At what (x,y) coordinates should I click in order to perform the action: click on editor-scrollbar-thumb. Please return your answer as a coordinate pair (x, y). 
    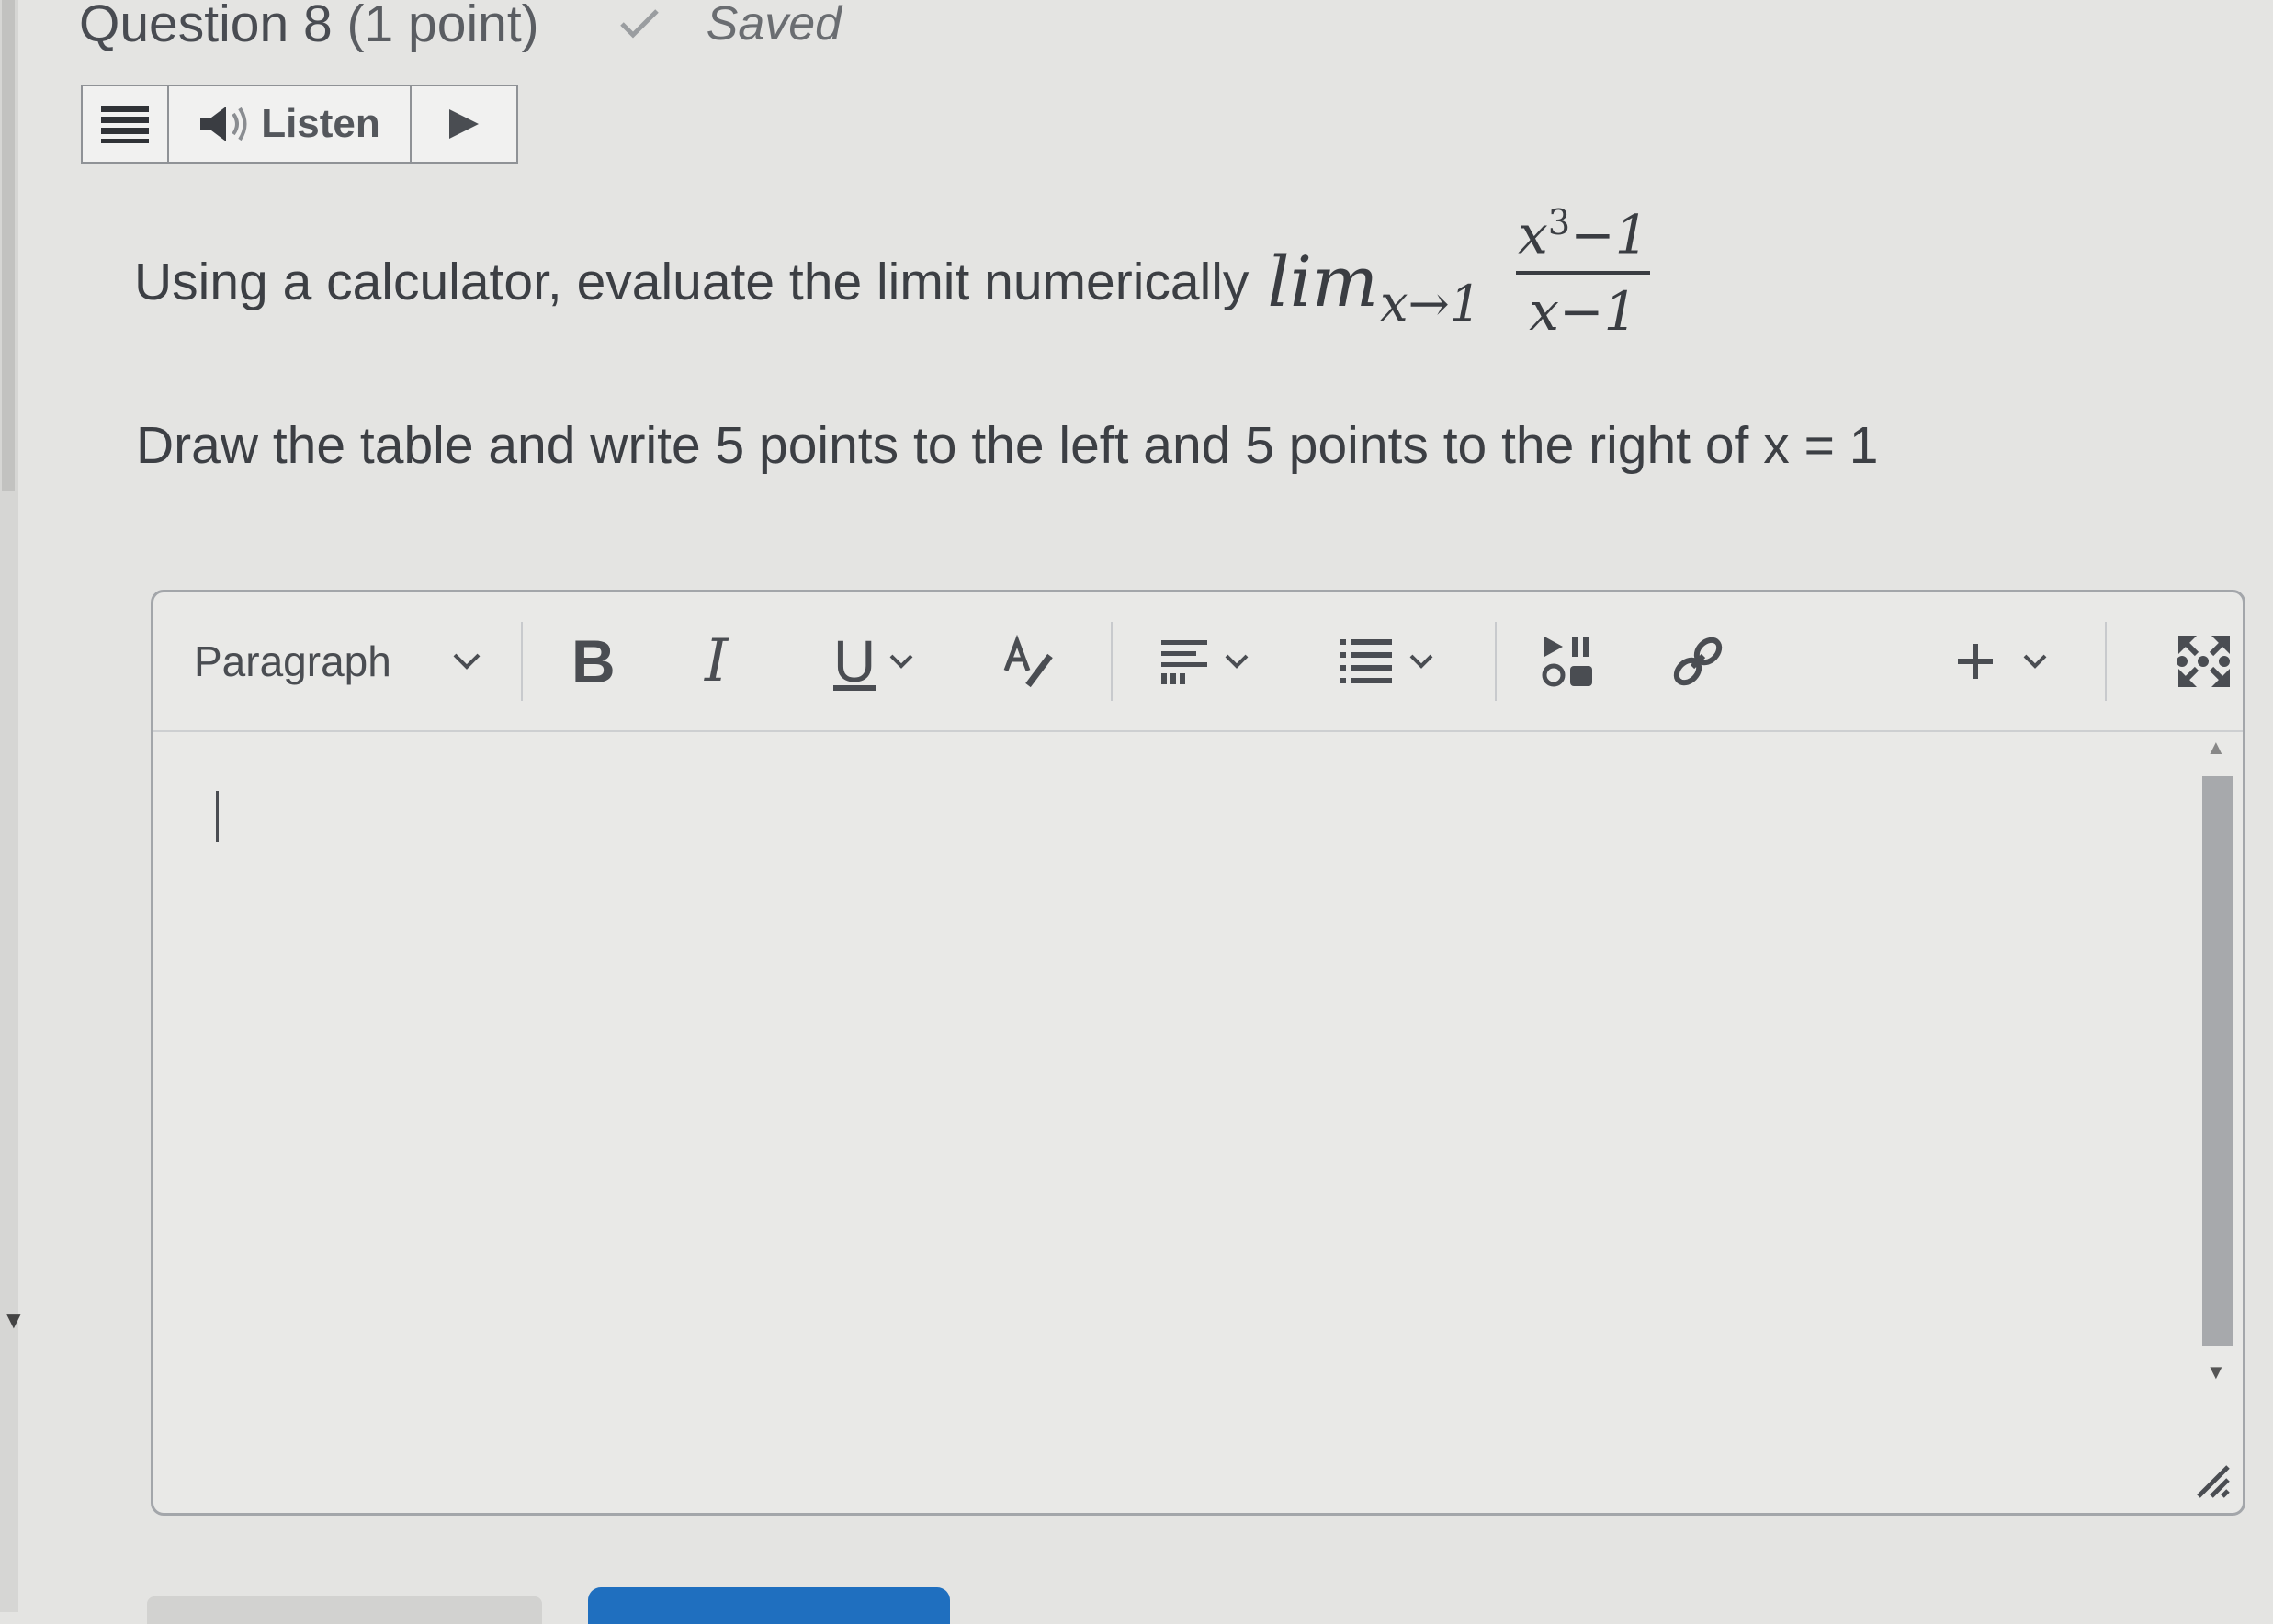
    Looking at the image, I should click on (2217, 1061).